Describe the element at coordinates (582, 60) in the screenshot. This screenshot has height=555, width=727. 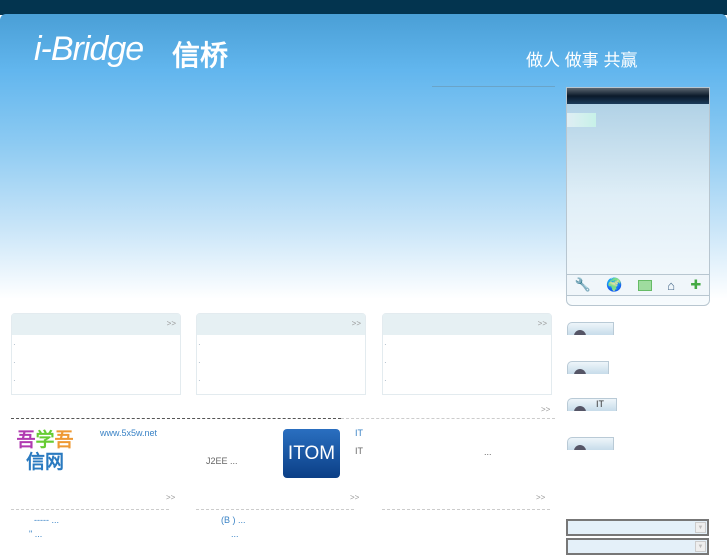
I see `slogan: 做人 做事 共赢` at that location.